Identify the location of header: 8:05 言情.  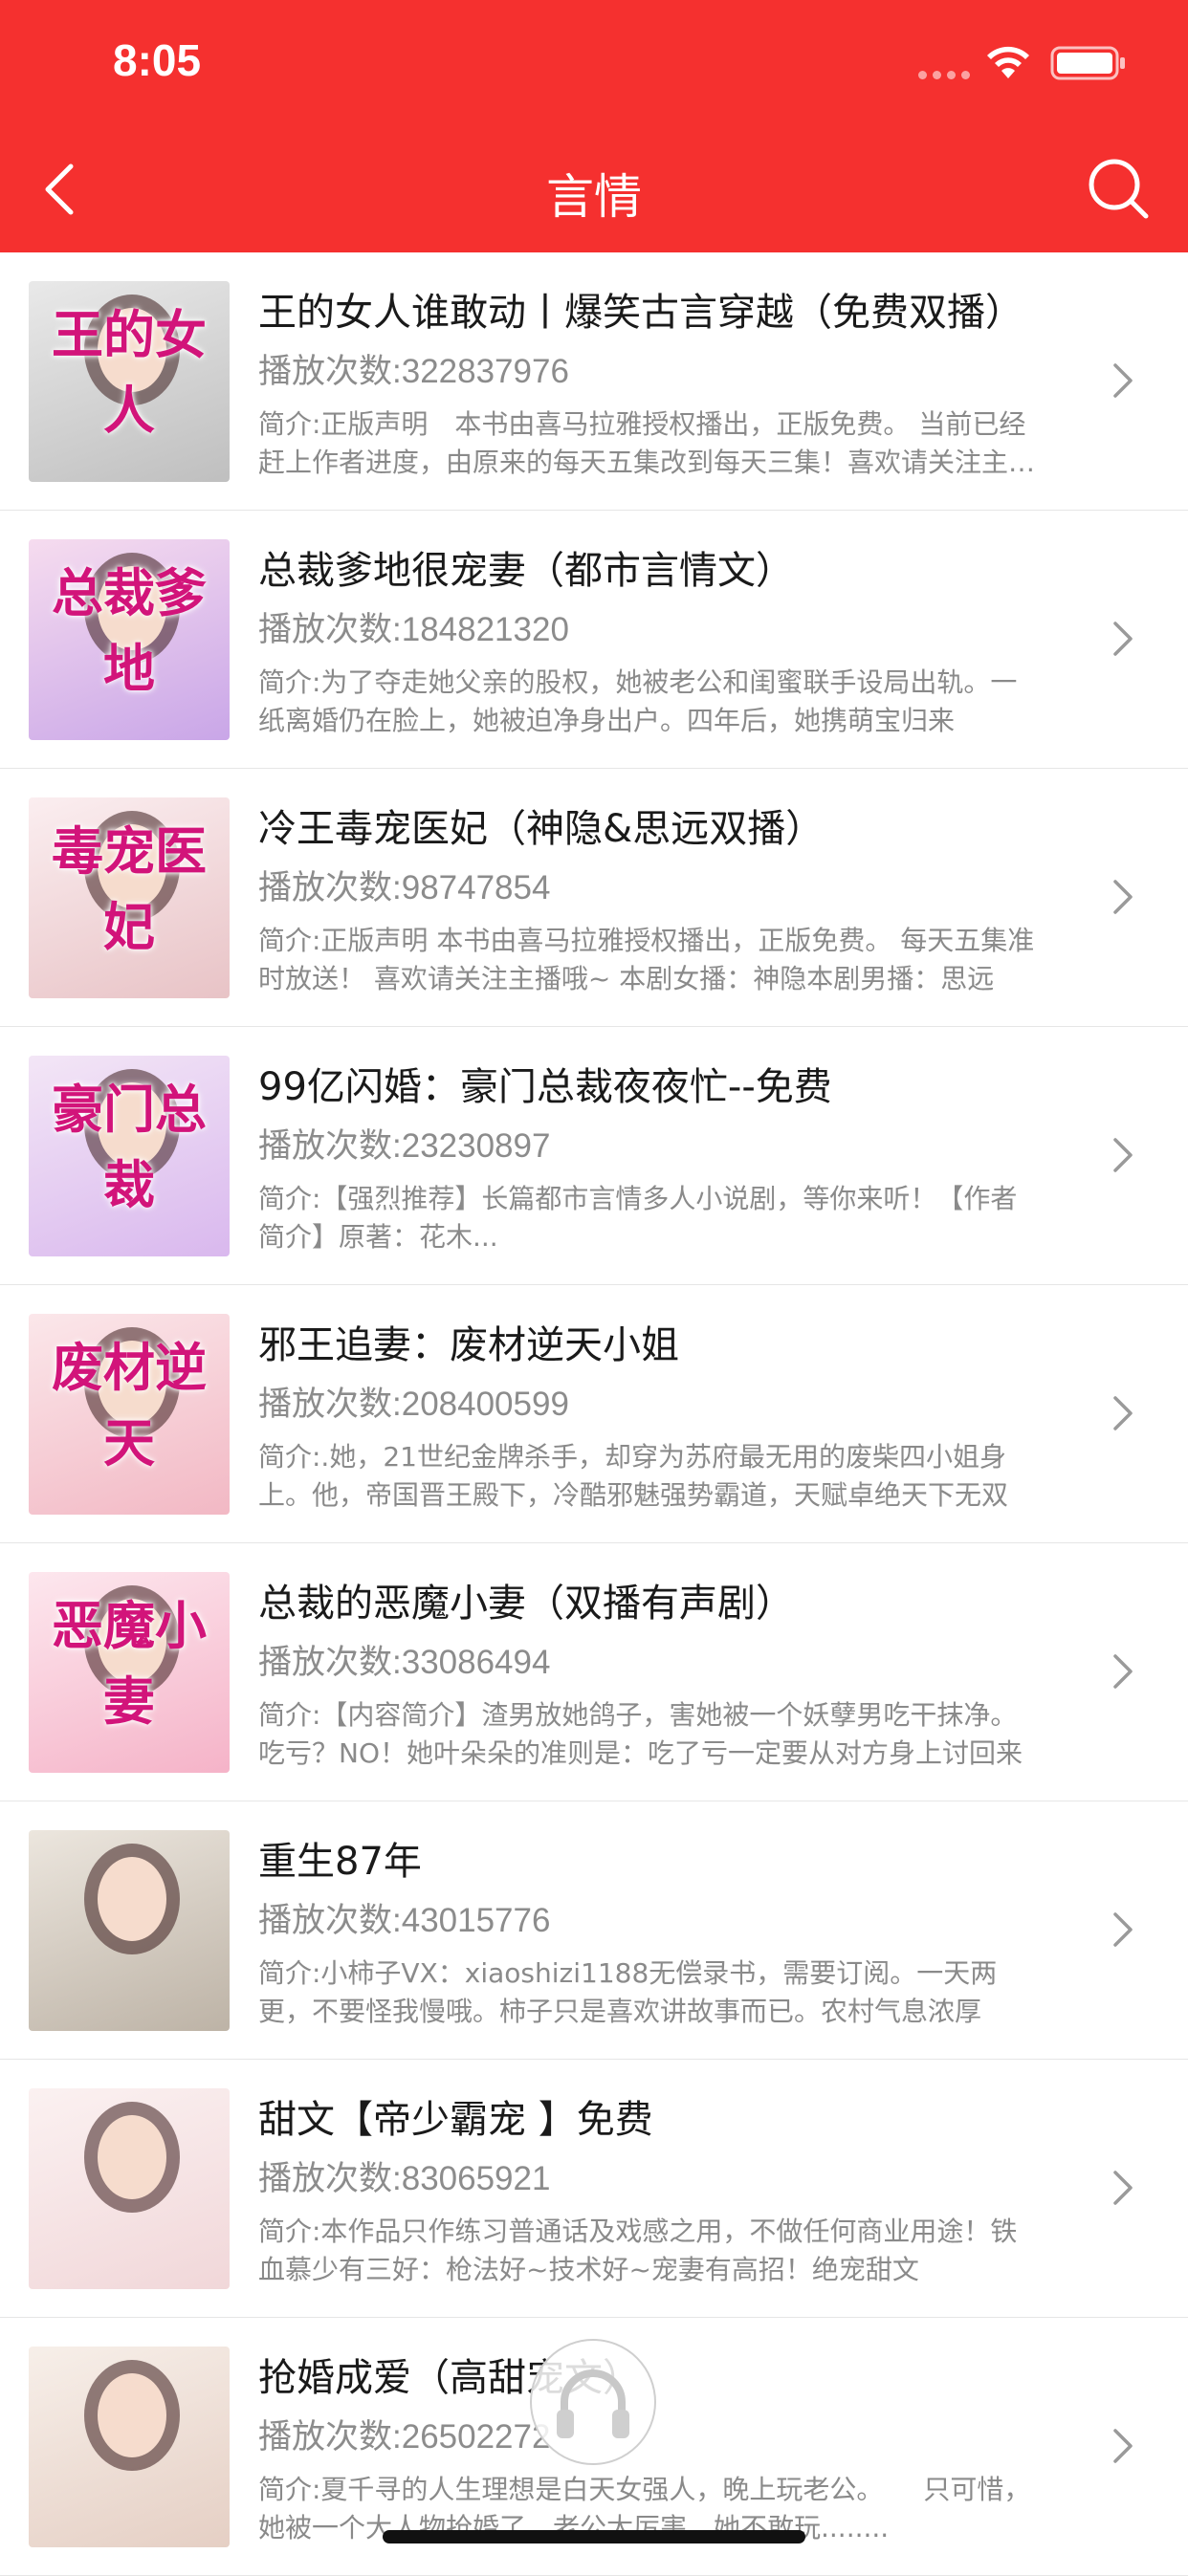
(594, 126).